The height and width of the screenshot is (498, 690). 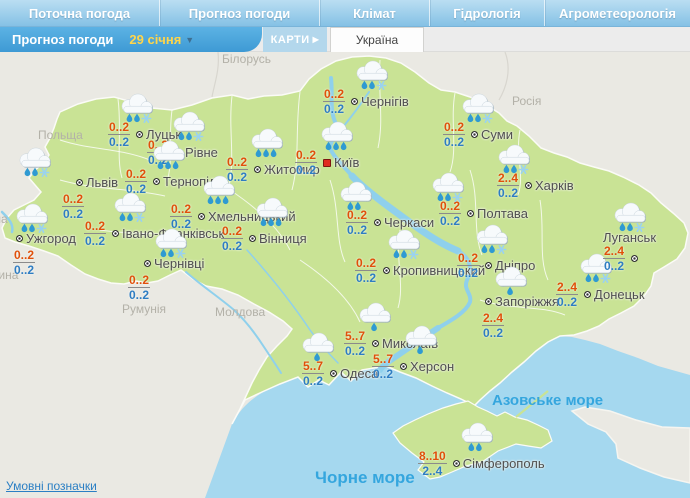 What do you see at coordinates (44, 240) in the screenshot?
I see `city-widget: Ужгород 0..2 0..2` at bounding box center [44, 240].